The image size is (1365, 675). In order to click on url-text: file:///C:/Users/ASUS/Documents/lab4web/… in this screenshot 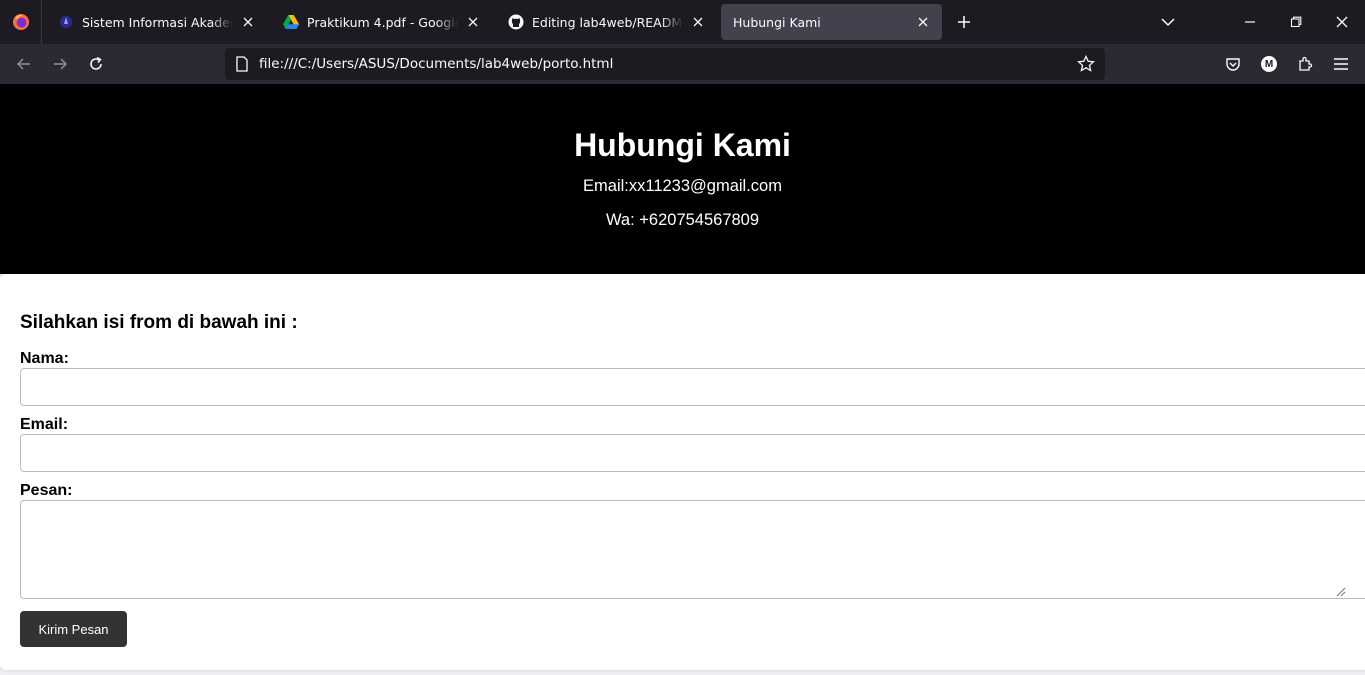, I will do `click(668, 64)`.